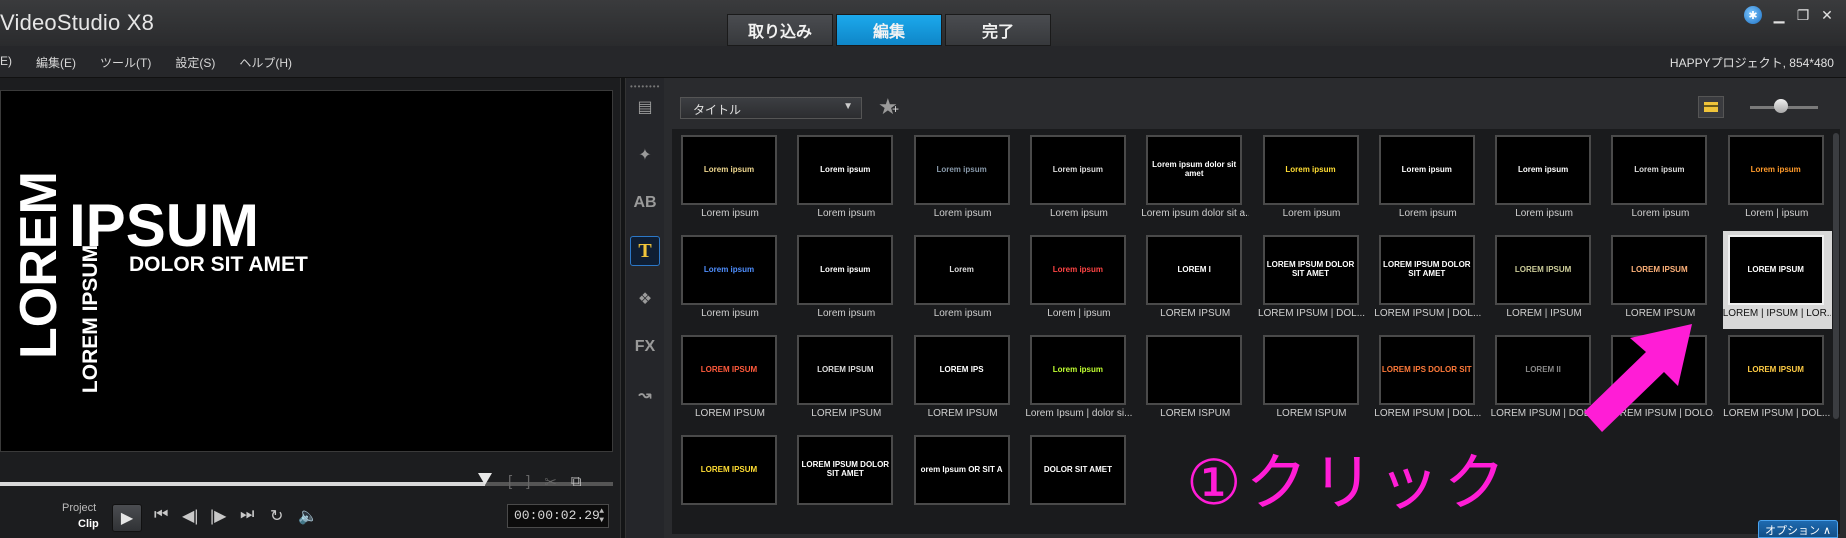  Describe the element at coordinates (528, 482) in the screenshot. I see `mark-out-icon: ]` at that location.